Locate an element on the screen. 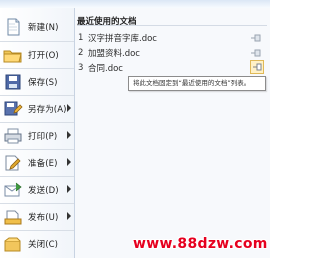  top-strip is located at coordinates (135, 4).